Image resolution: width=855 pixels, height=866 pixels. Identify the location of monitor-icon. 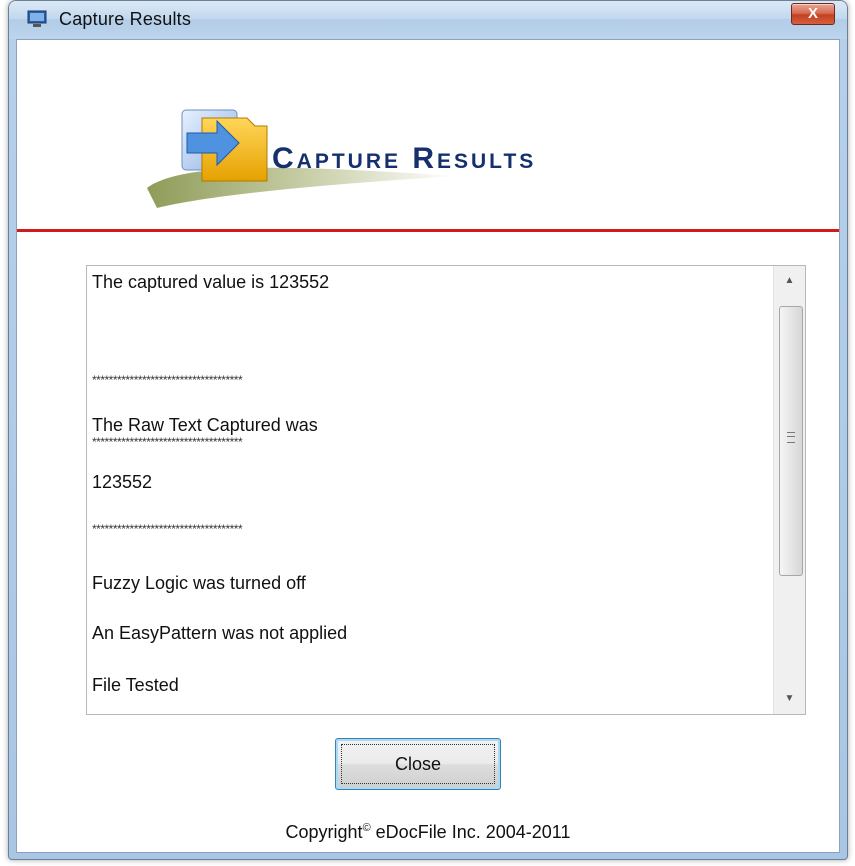
(37, 18).